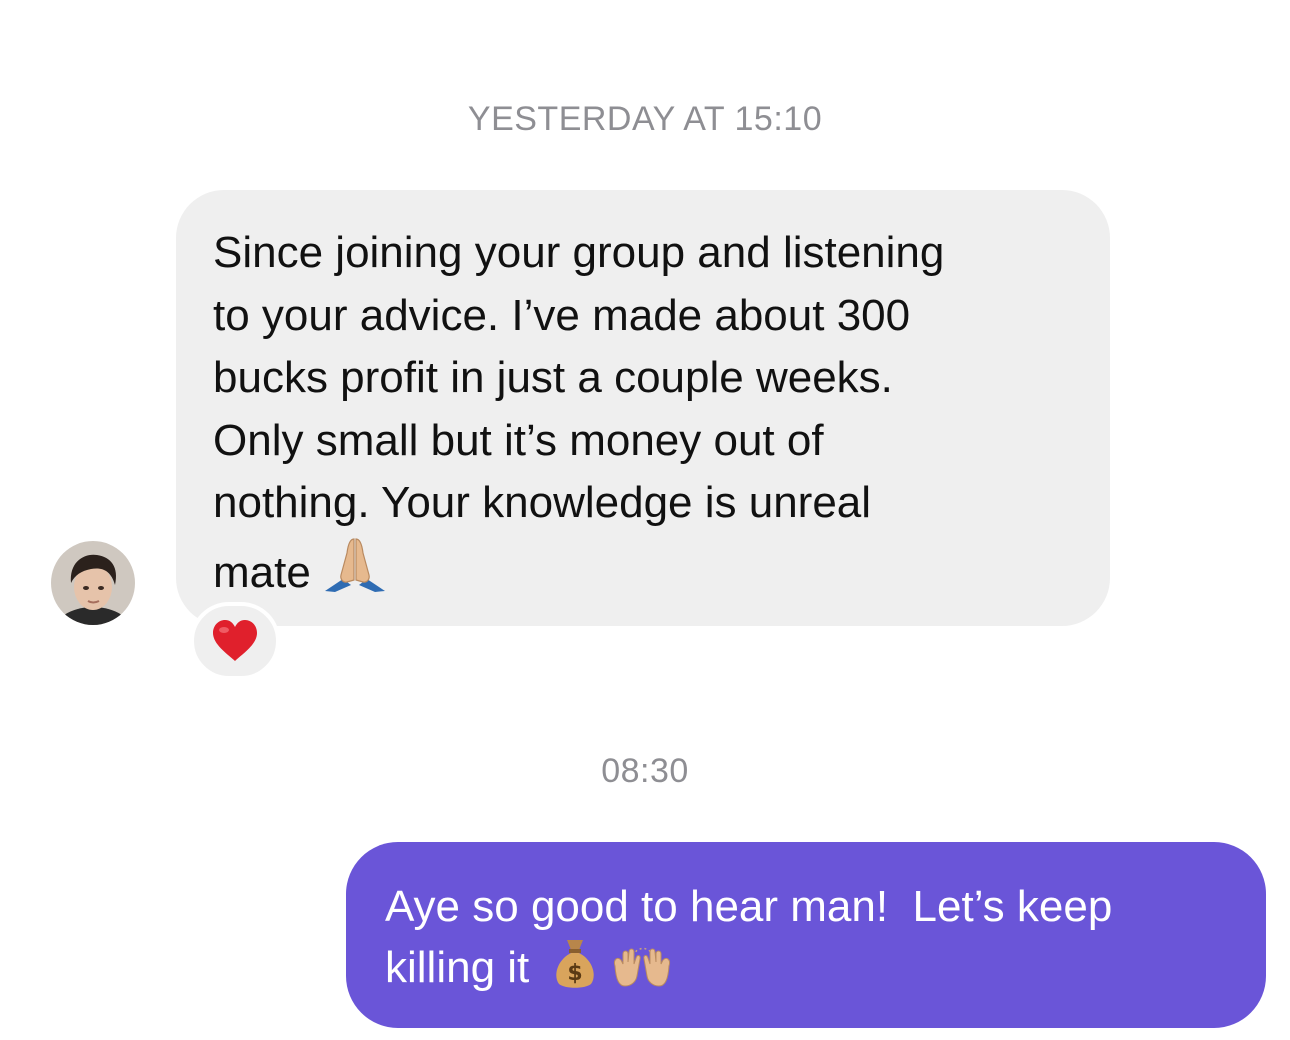 The image size is (1290, 1040). I want to click on message-line: nothing. Your knowledge is unreal, so click(542, 502).